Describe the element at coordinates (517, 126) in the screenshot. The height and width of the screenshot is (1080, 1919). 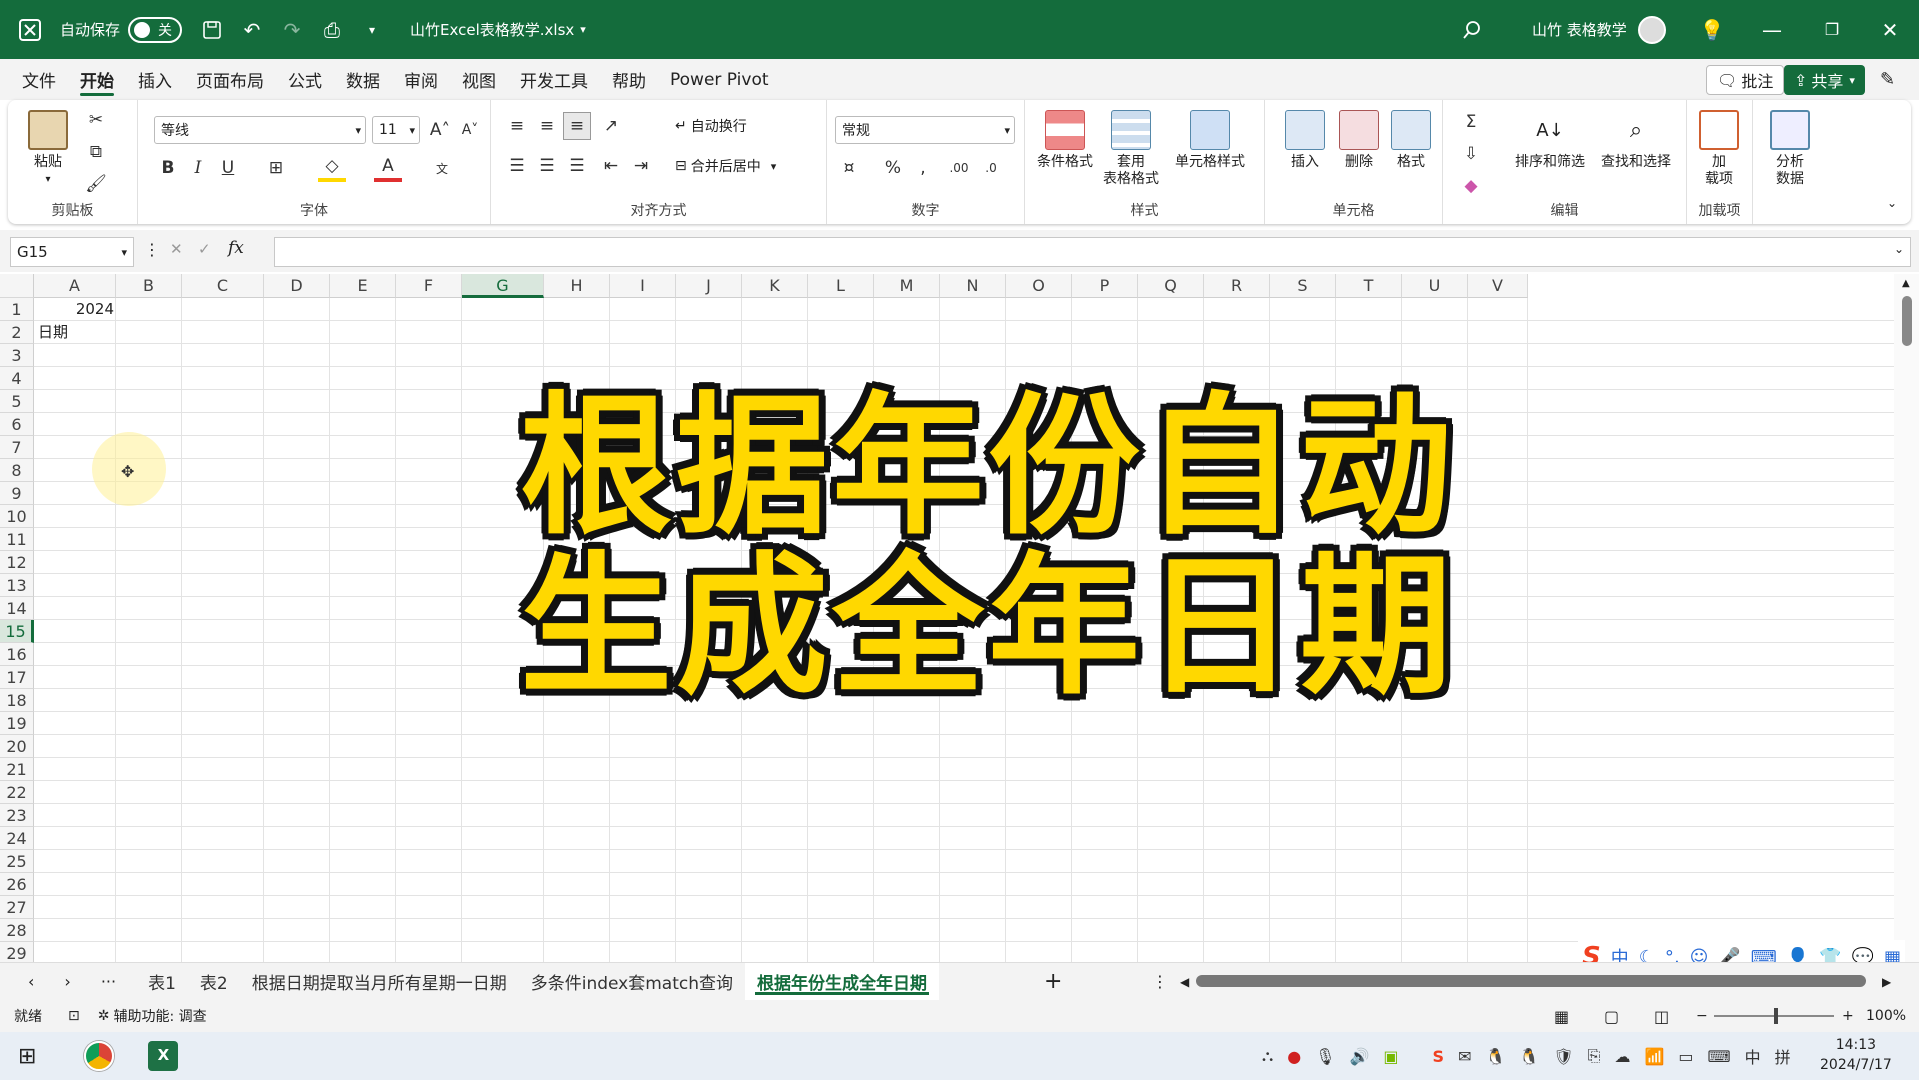
I see `align-top-icon: ≡` at that location.